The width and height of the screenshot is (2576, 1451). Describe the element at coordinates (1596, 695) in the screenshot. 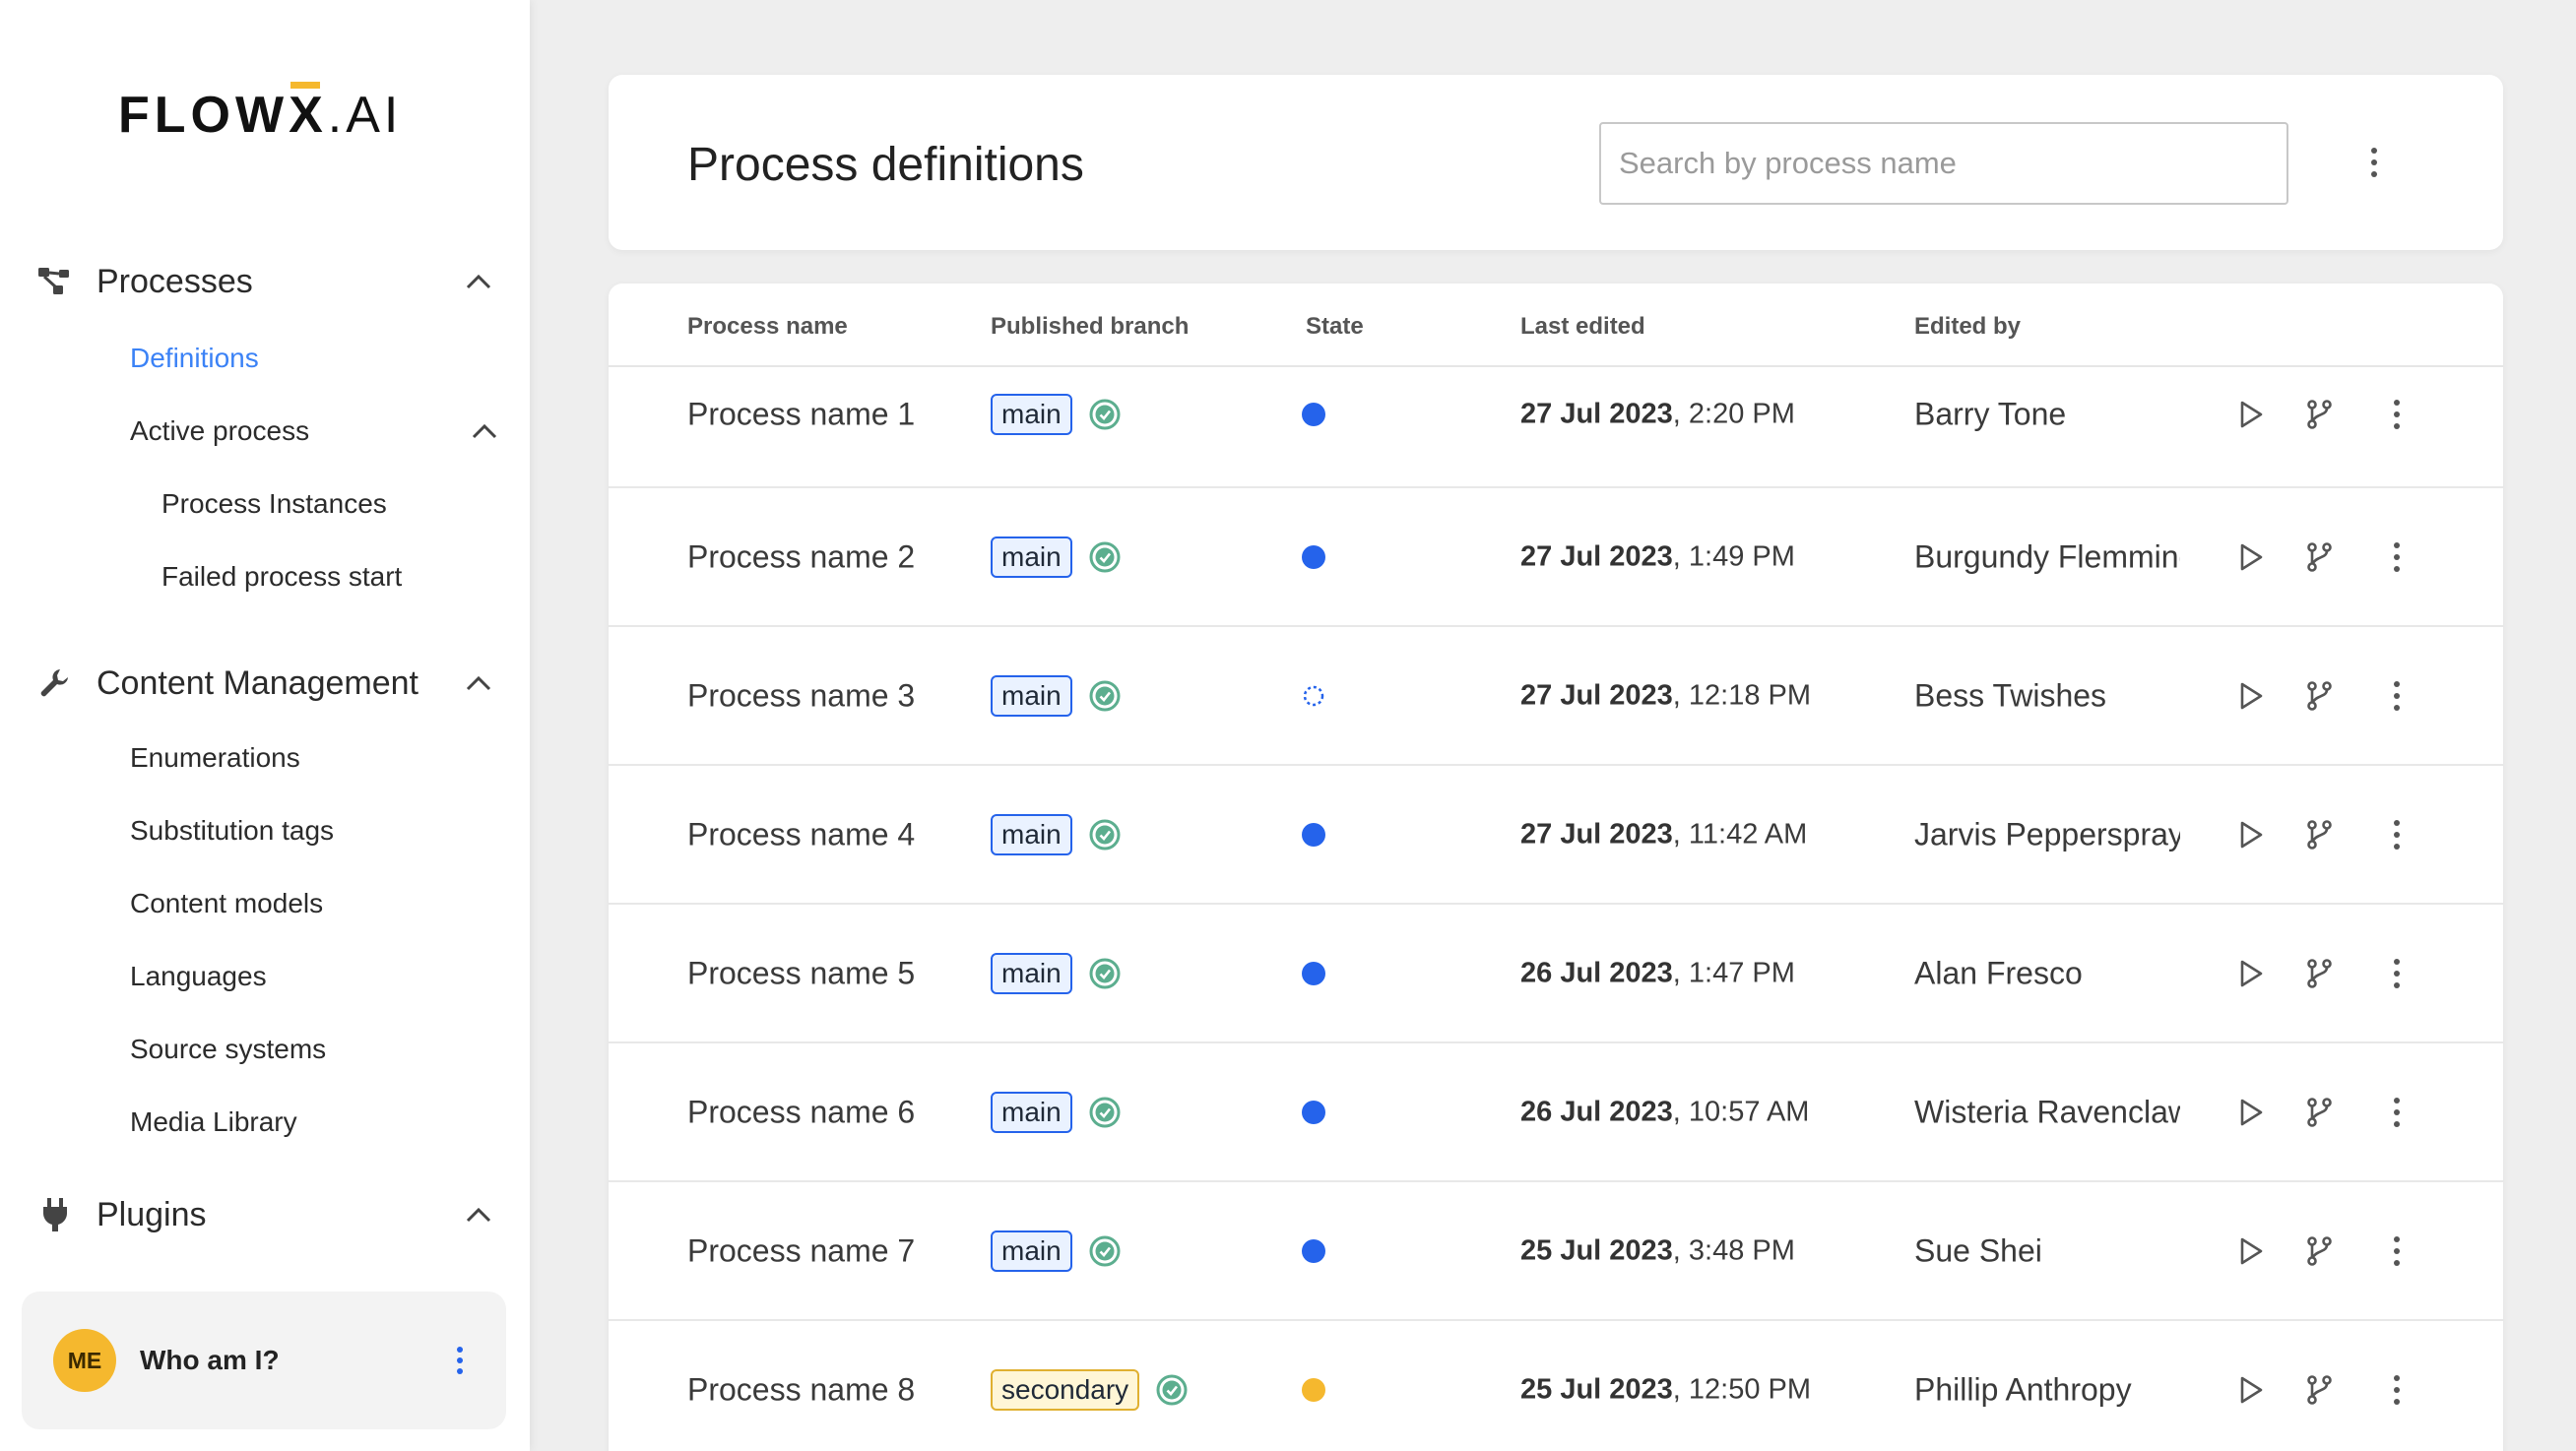

I see `last-edited-date: 27 Jul 2023` at that location.